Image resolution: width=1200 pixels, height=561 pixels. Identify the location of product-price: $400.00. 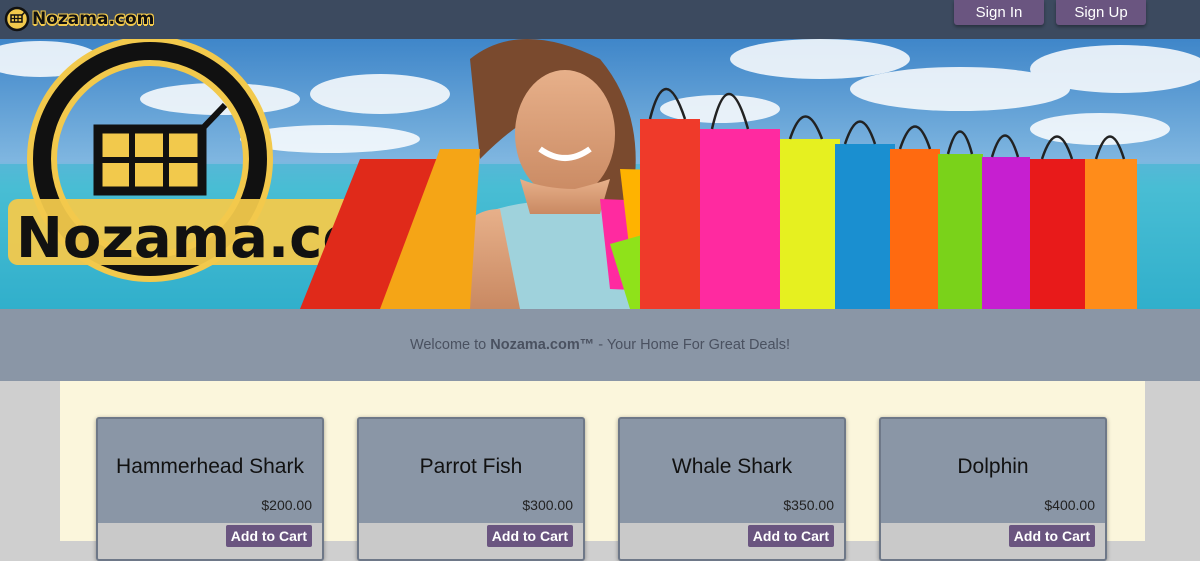
(1069, 505).